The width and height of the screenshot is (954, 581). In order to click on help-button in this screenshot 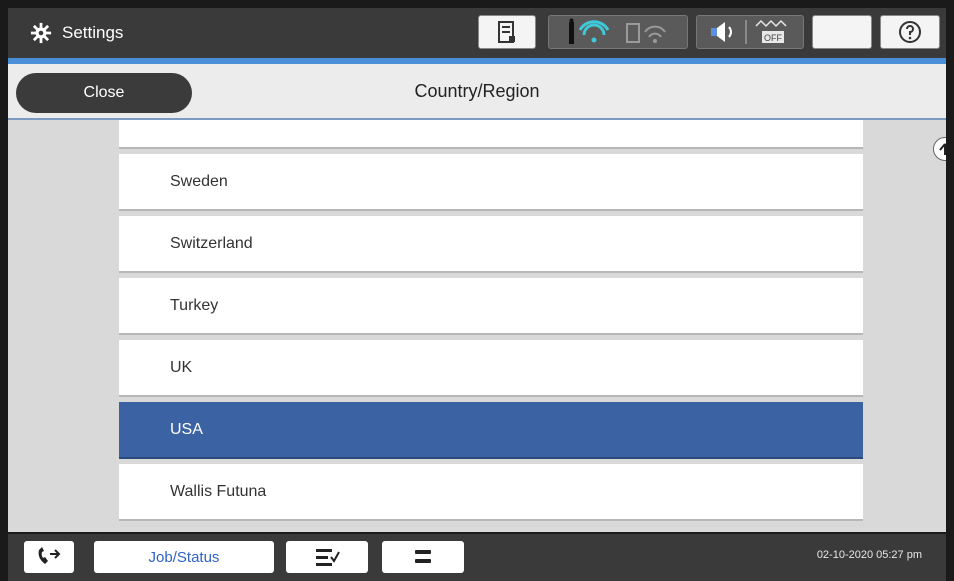, I will do `click(910, 32)`.